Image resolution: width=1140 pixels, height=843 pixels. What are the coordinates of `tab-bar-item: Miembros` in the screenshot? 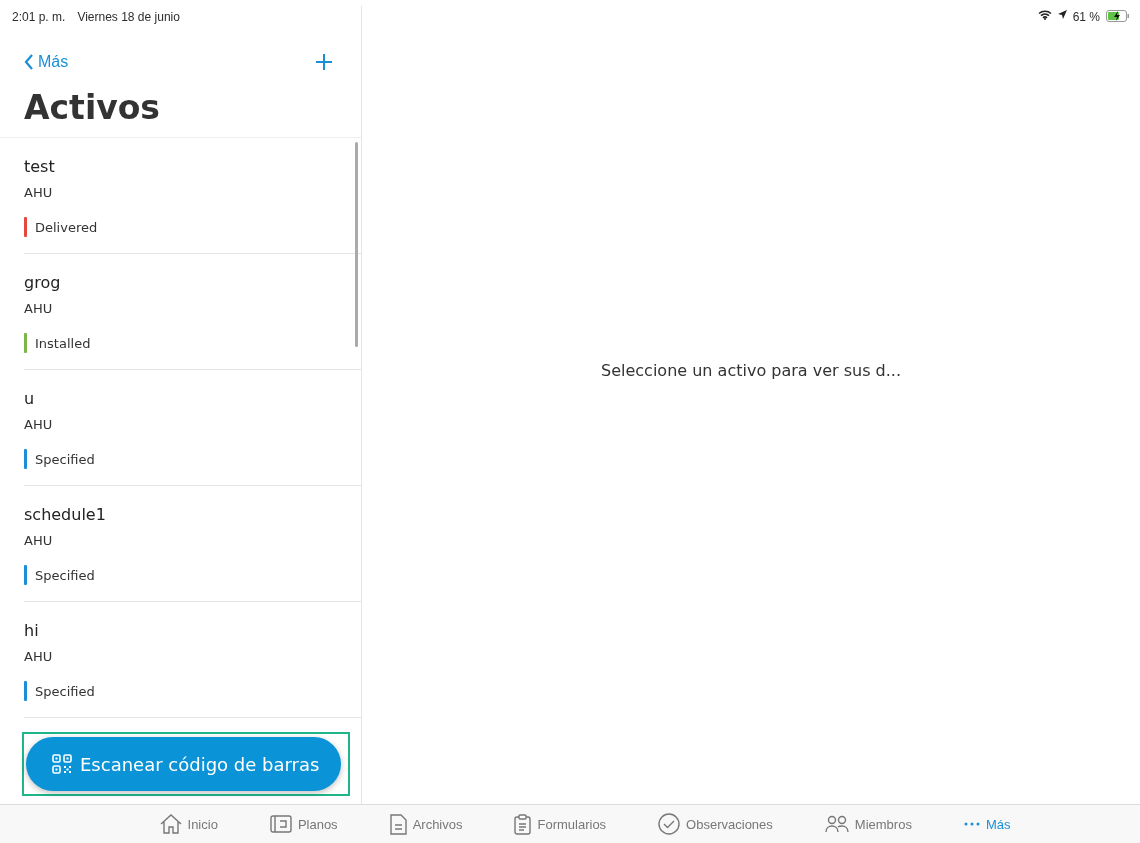 It's located at (868, 824).